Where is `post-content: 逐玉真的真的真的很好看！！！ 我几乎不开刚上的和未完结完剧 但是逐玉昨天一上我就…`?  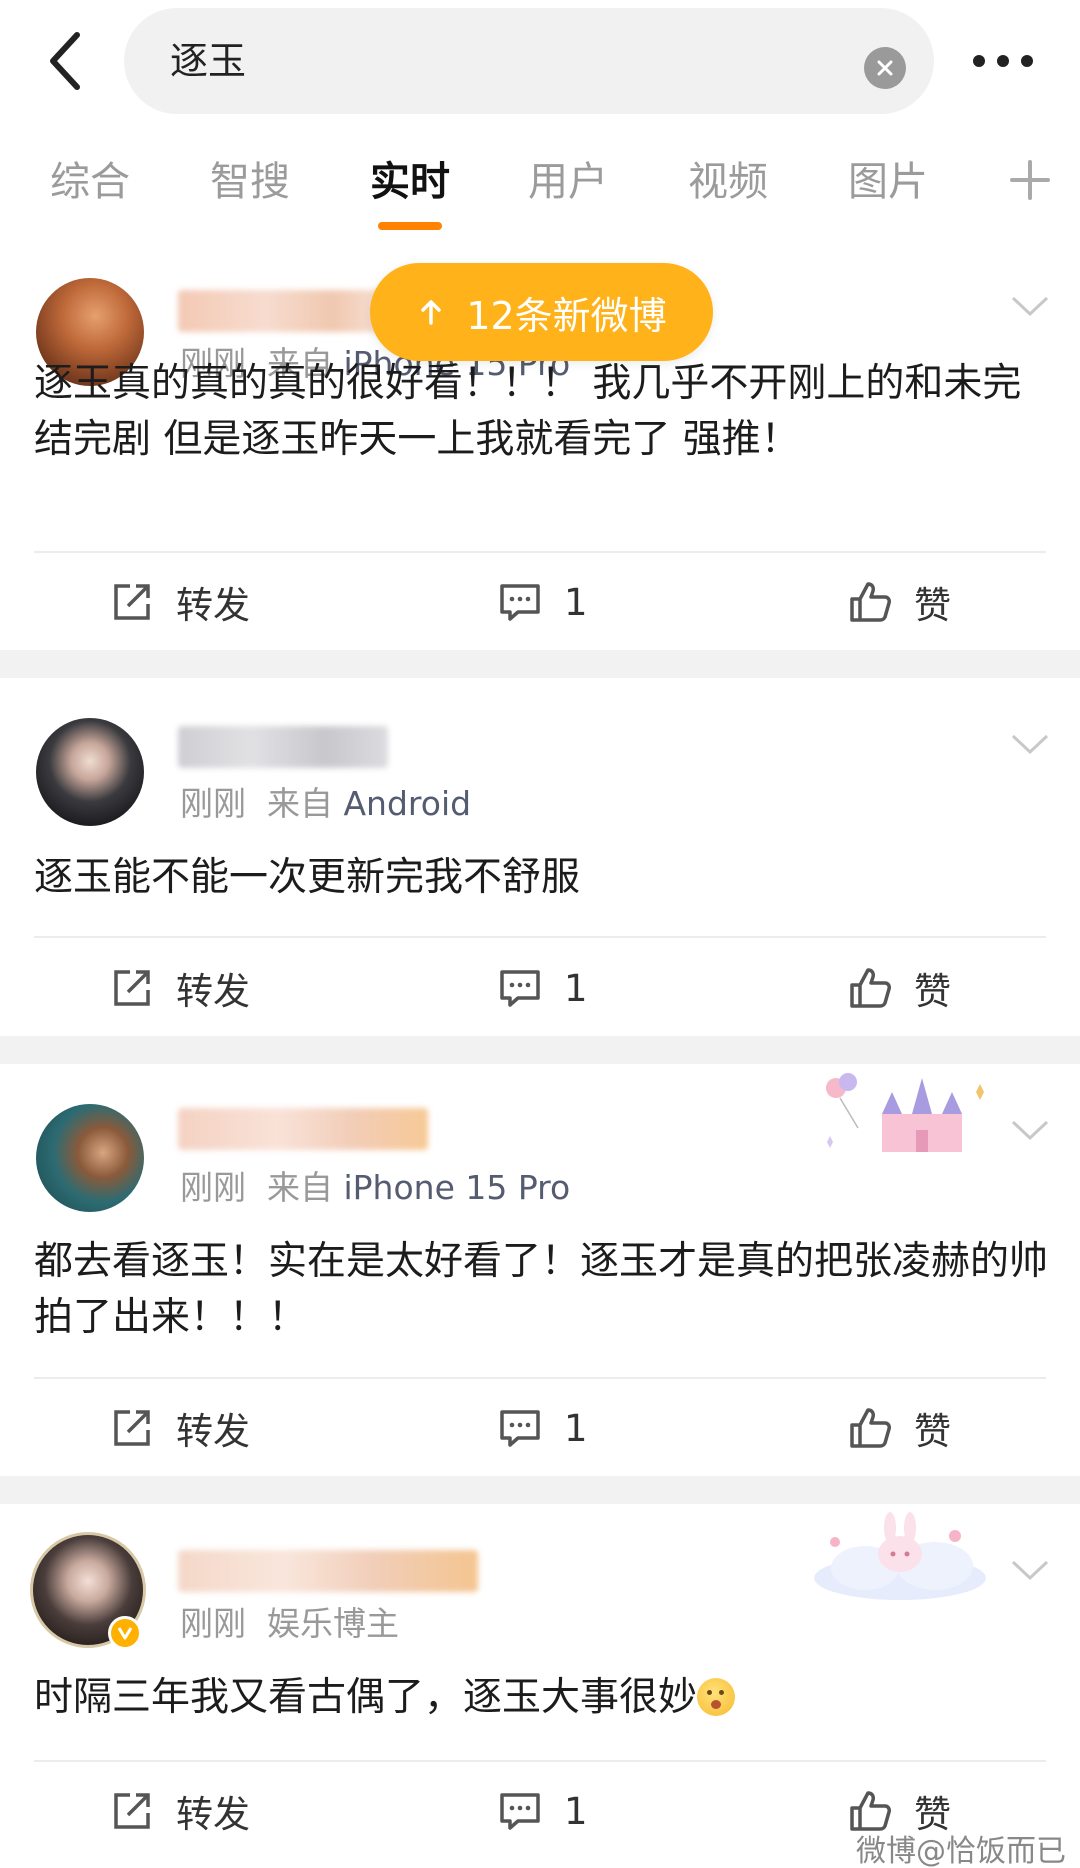 post-content: 逐玉真的真的真的很好看！！！ 我几乎不开刚上的和未完结完剧 但是逐玉昨天一上我就… is located at coordinates (528, 411).